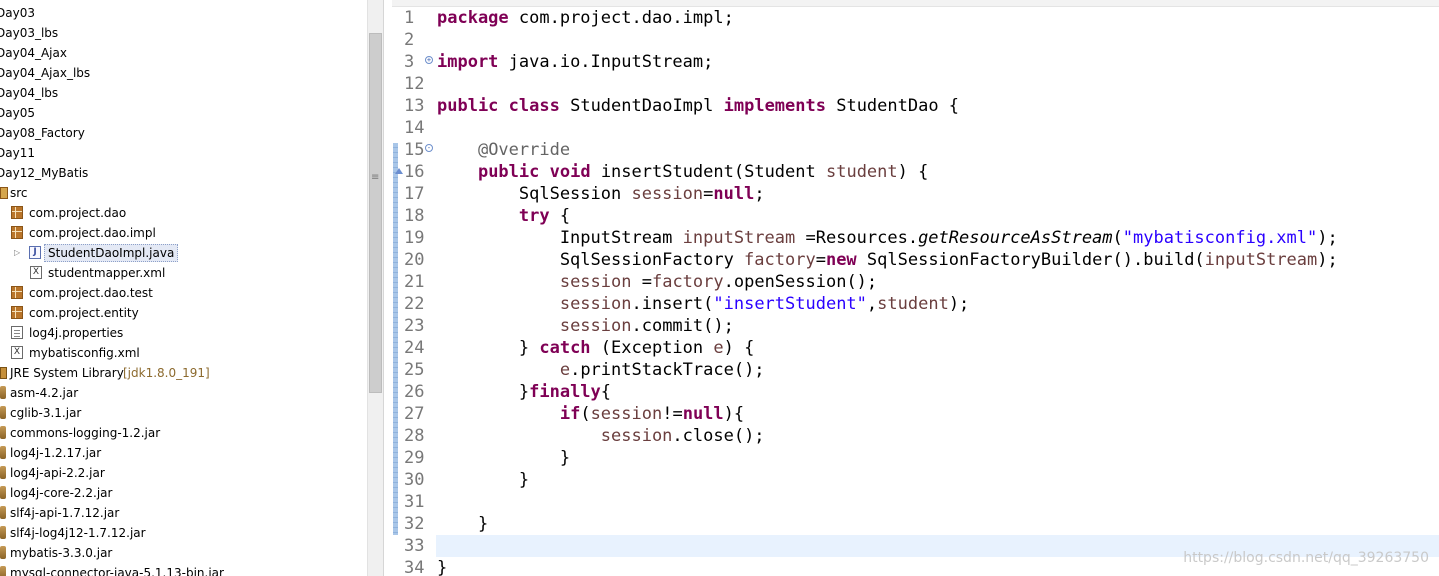 This screenshot has height=576, width=1439. What do you see at coordinates (1306, 558) in the screenshot?
I see `watermark: https://blog.csdn.net/qq_39263750` at bounding box center [1306, 558].